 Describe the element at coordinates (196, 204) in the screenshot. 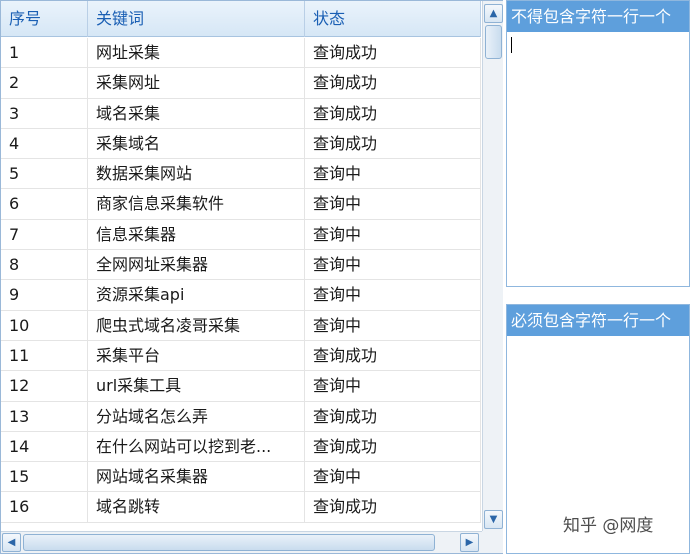

I see `row-keyword-cell: 商家信息采集软件` at that location.